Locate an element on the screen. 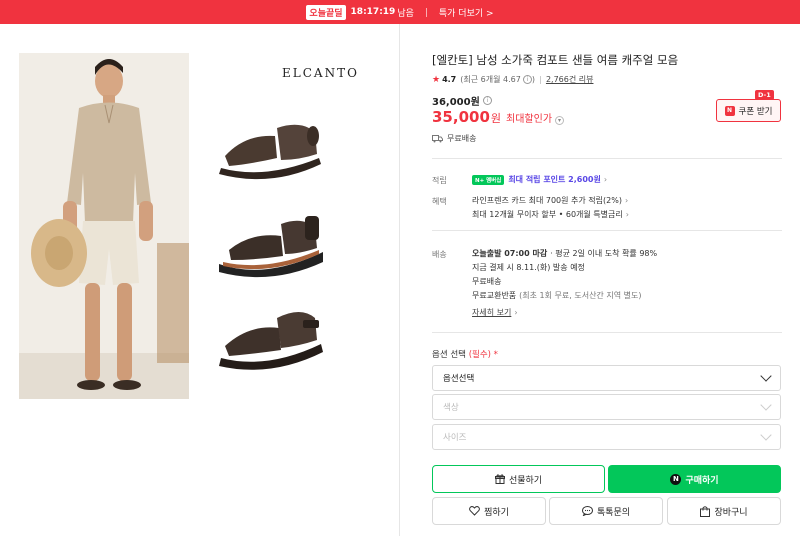 The height and width of the screenshot is (536, 800). free-exchange-detail: (최초 1회 무료, 도서산간 지역 별도) is located at coordinates (580, 295).